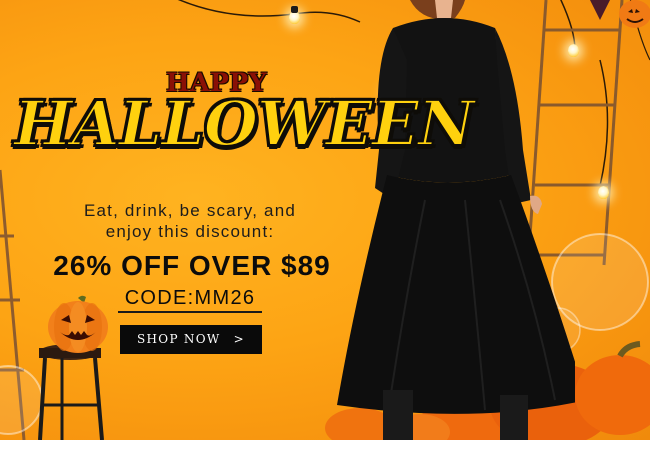 The height and width of the screenshot is (450, 650). What do you see at coordinates (190, 210) in the screenshot?
I see `tagline-line-1: Eat, drink, be scary, and` at bounding box center [190, 210].